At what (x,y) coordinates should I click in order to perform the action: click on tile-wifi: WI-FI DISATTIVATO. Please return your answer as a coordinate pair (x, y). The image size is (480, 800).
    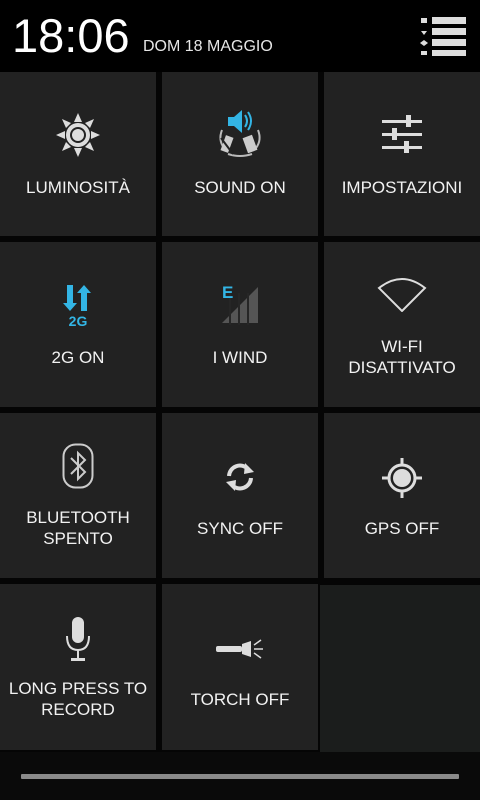
    Looking at the image, I should click on (402, 324).